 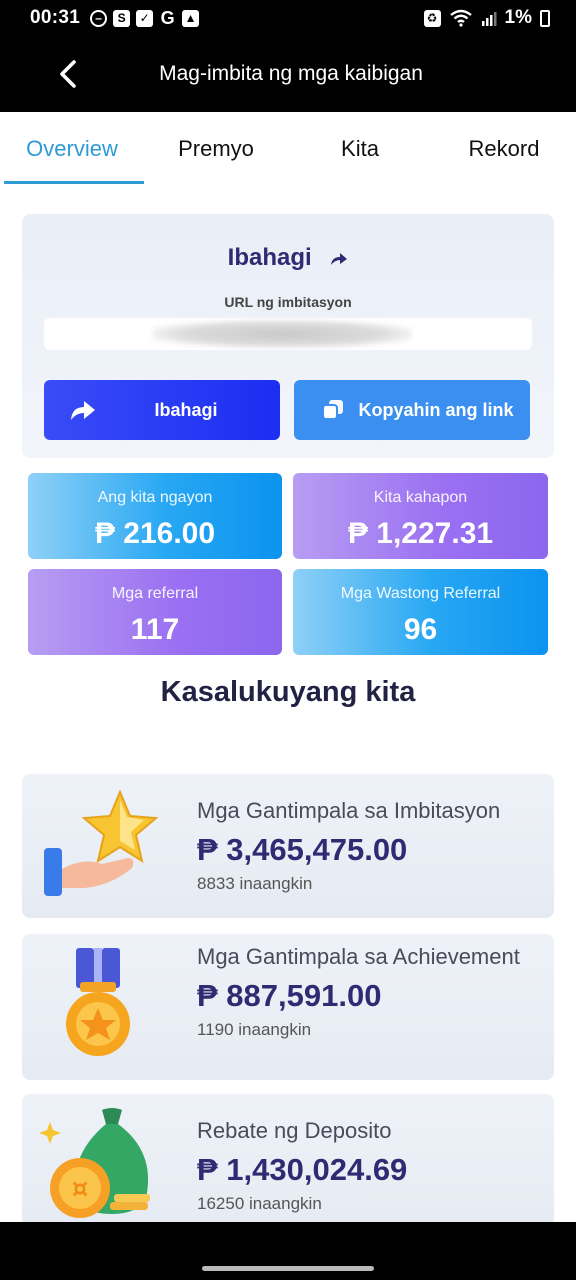 What do you see at coordinates (302, 849) in the screenshot?
I see `reward-invitation-amount: ₱ 3,465,475.00` at bounding box center [302, 849].